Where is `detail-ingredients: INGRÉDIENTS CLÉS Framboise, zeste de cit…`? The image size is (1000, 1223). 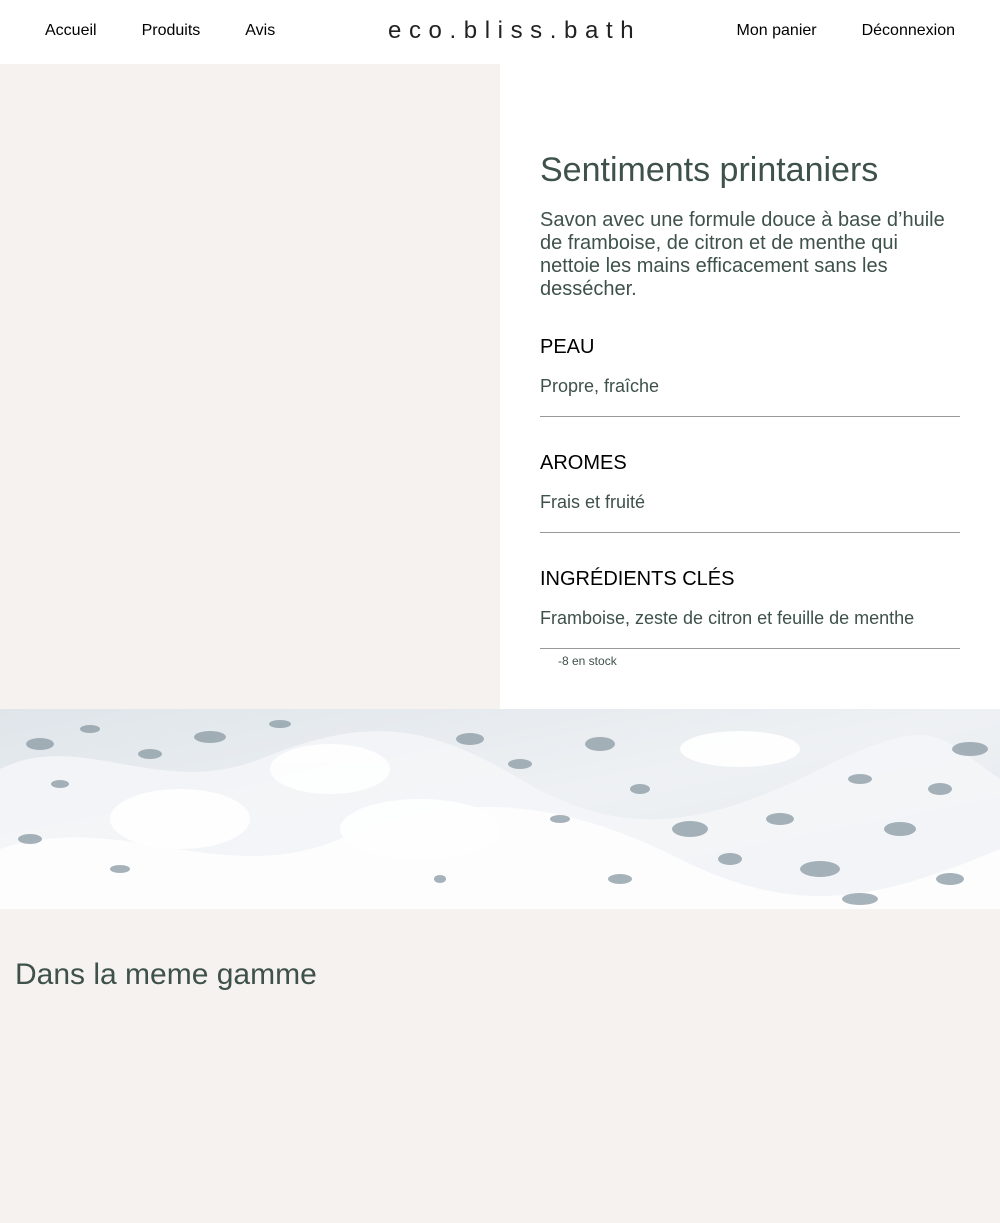 detail-ingredients: INGRÉDIENTS CLÉS Framboise, zeste de cit… is located at coordinates (750, 608).